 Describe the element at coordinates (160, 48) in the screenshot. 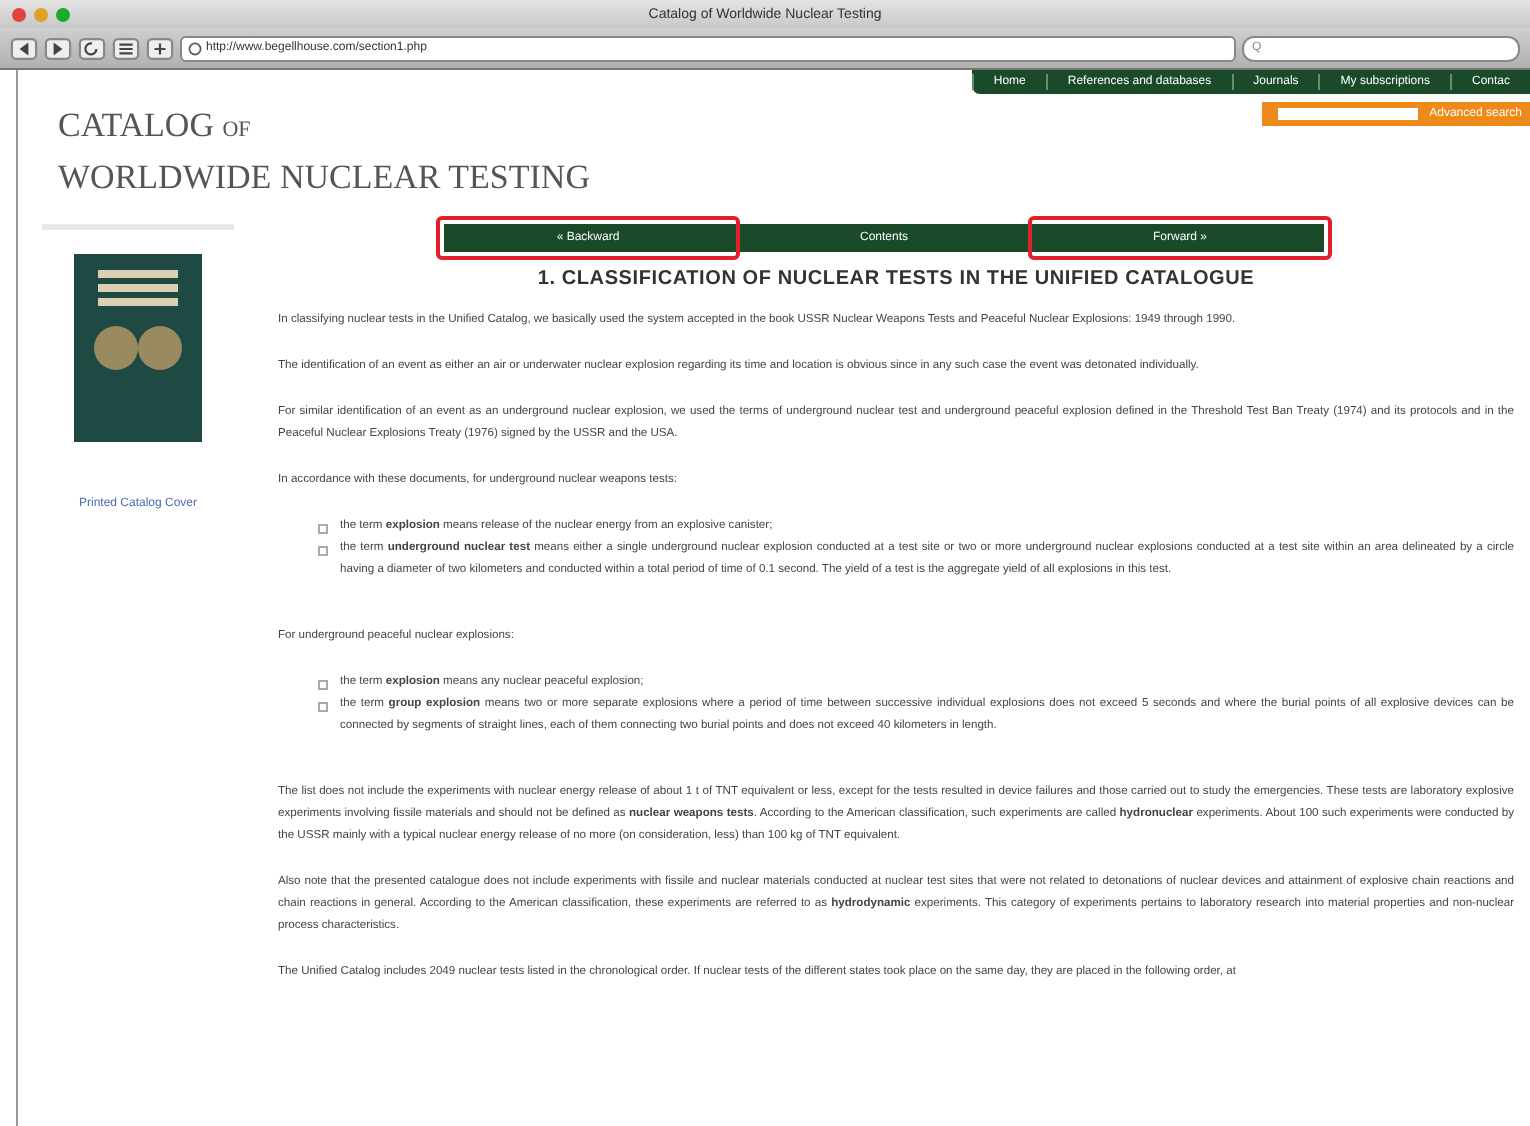

I see `add-icon` at that location.